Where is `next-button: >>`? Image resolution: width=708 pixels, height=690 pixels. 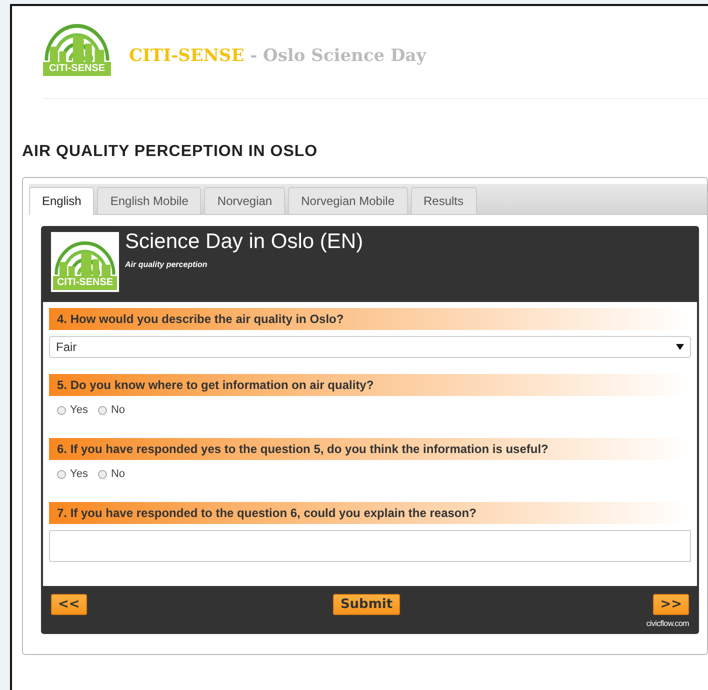
next-button: >> is located at coordinates (671, 604).